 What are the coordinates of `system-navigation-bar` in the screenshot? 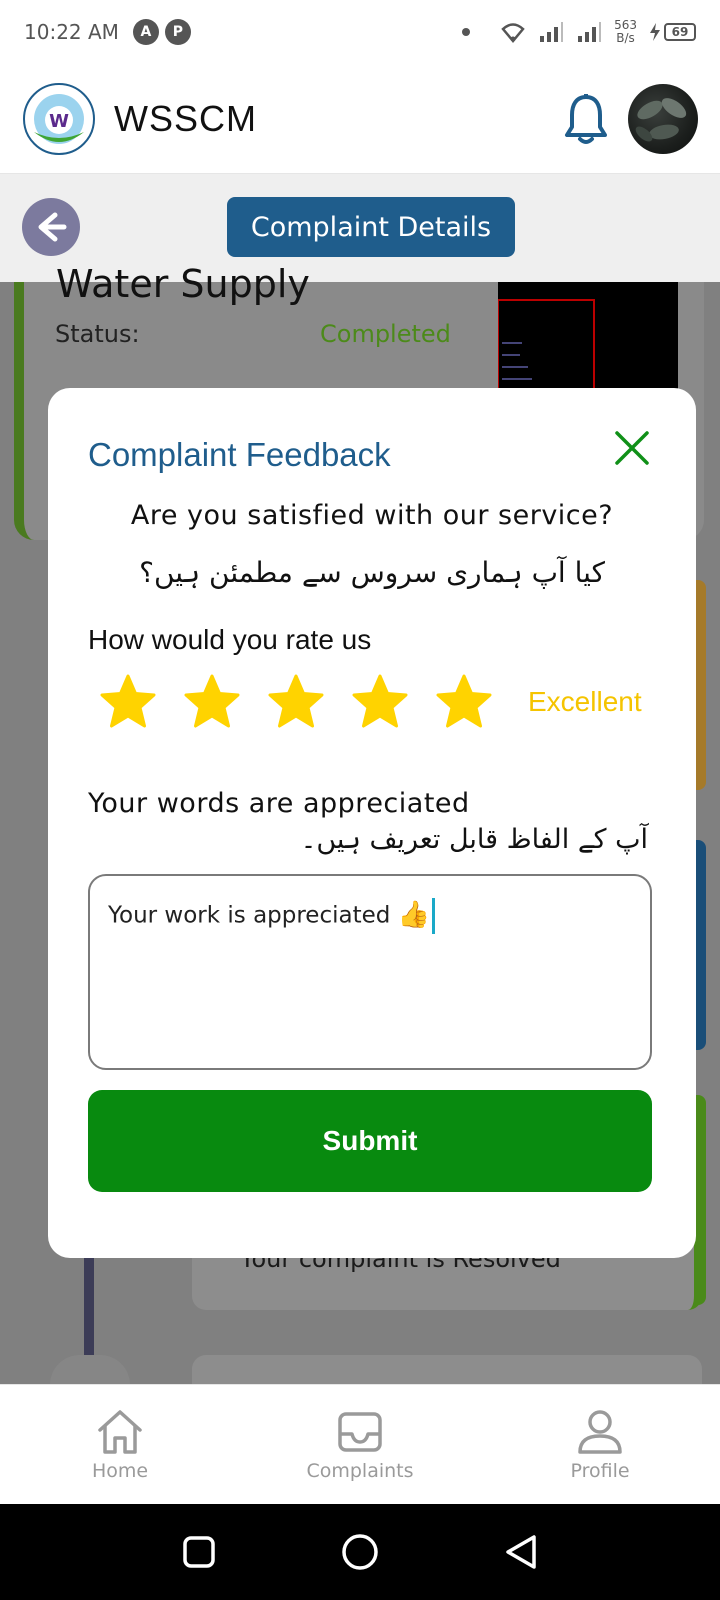 It's located at (360, 1552).